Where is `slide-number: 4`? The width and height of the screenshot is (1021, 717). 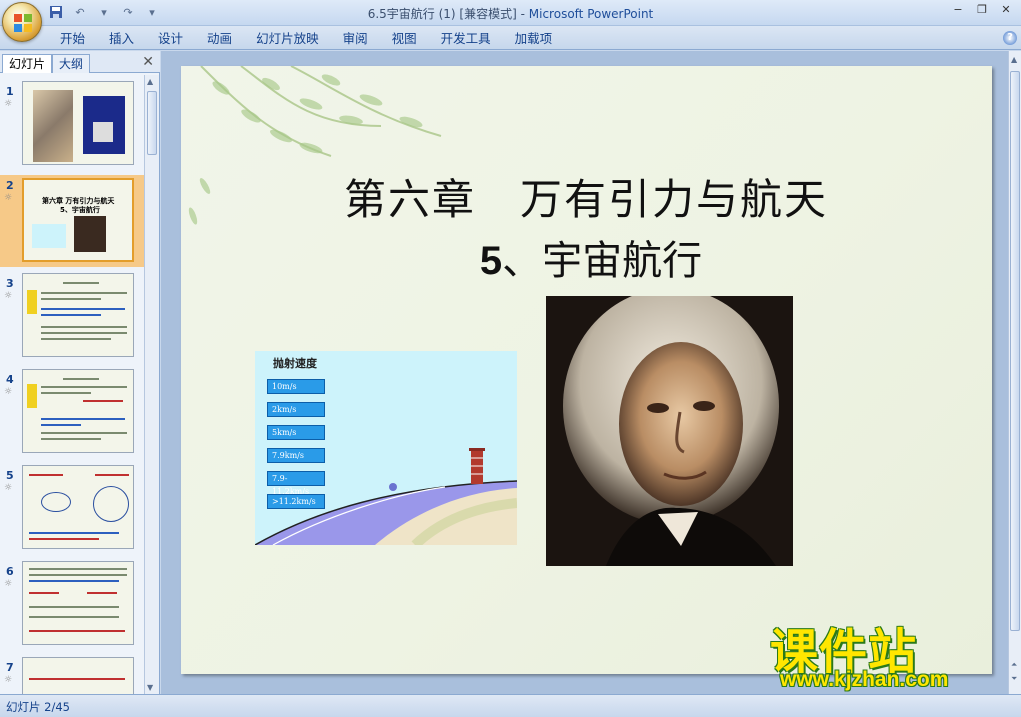 slide-number: 4 is located at coordinates (10, 379).